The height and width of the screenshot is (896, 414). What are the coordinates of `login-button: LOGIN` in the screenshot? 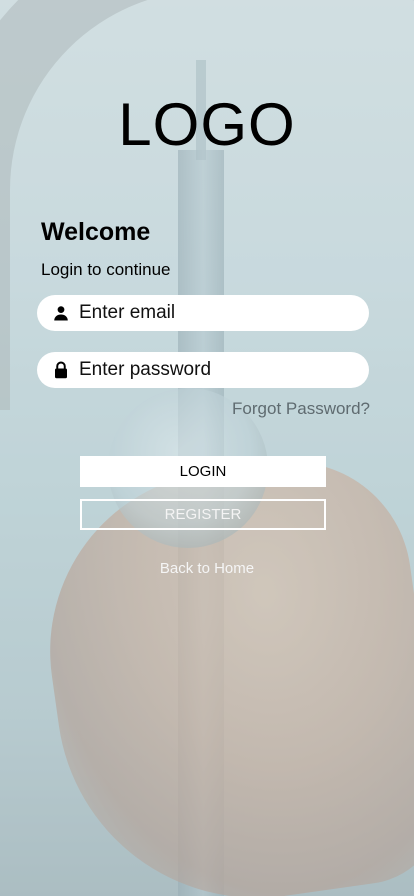 It's located at (203, 471).